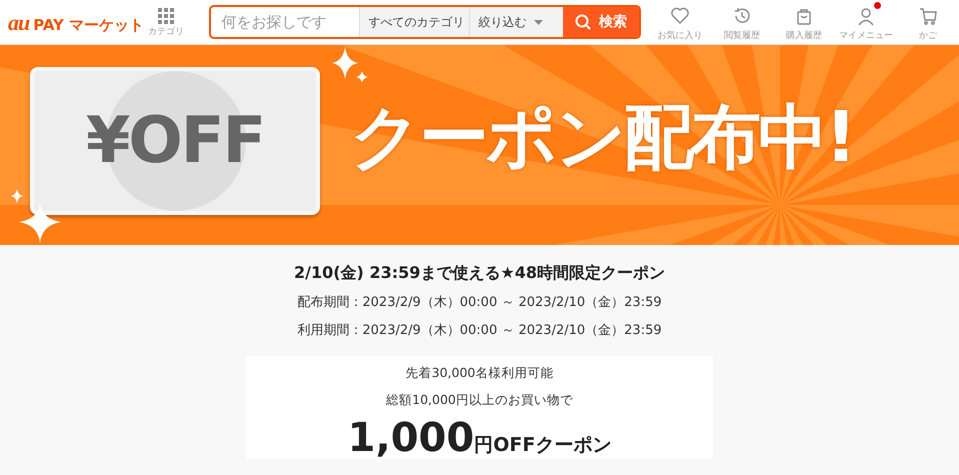 Image resolution: width=959 pixels, height=475 pixels. What do you see at coordinates (680, 36) in the screenshot?
I see `nav-label: お気に入り` at bounding box center [680, 36].